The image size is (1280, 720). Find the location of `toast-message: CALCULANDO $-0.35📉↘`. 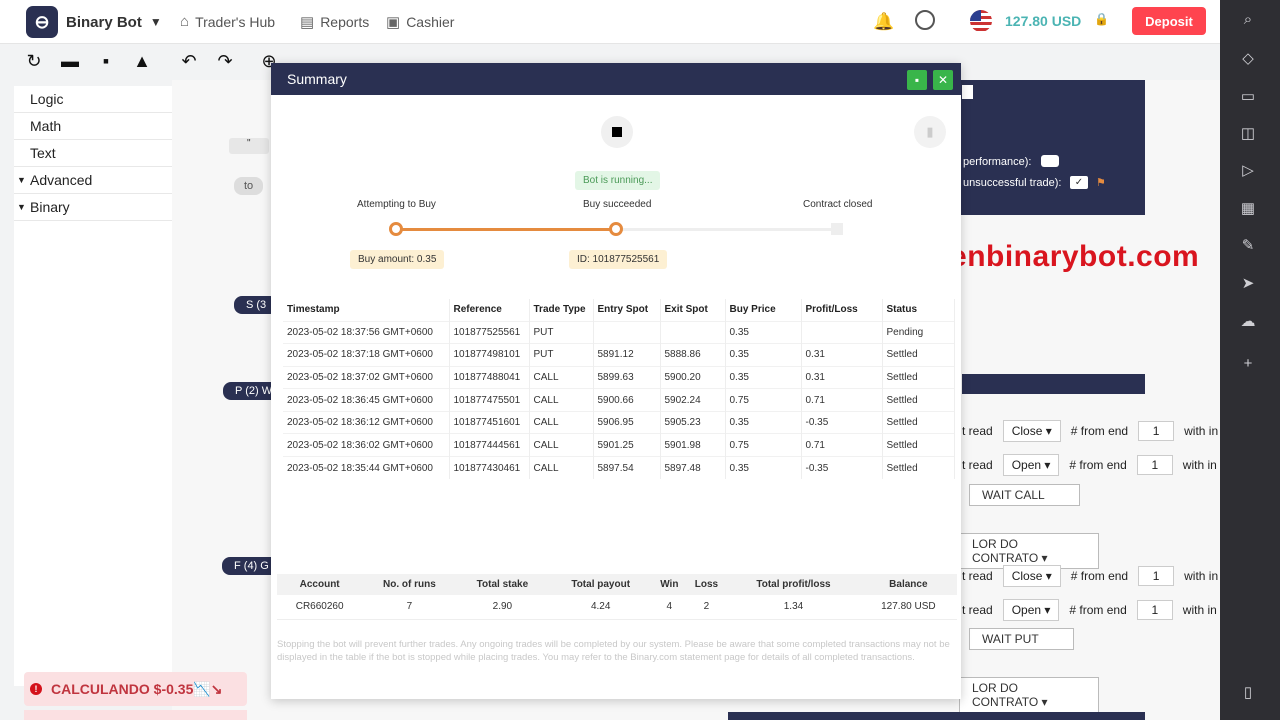

toast-message: CALCULANDO $-0.35📉↘ is located at coordinates (137, 688).